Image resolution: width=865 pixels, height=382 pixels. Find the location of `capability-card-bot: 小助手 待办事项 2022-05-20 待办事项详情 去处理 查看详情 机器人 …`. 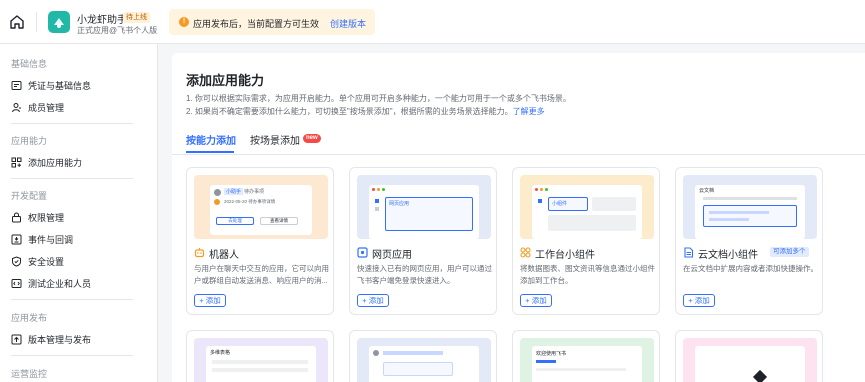

capability-card-bot: 小助手 待办事项 2022-05-20 待办事项详情 去处理 查看详情 机器人 … is located at coordinates (260, 241).